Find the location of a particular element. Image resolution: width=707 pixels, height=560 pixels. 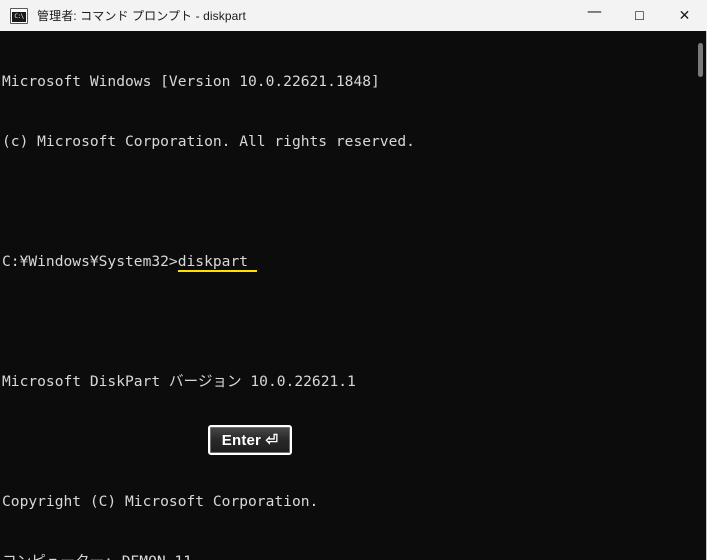

maximize-icon: ☐ is located at coordinates (639, 15).